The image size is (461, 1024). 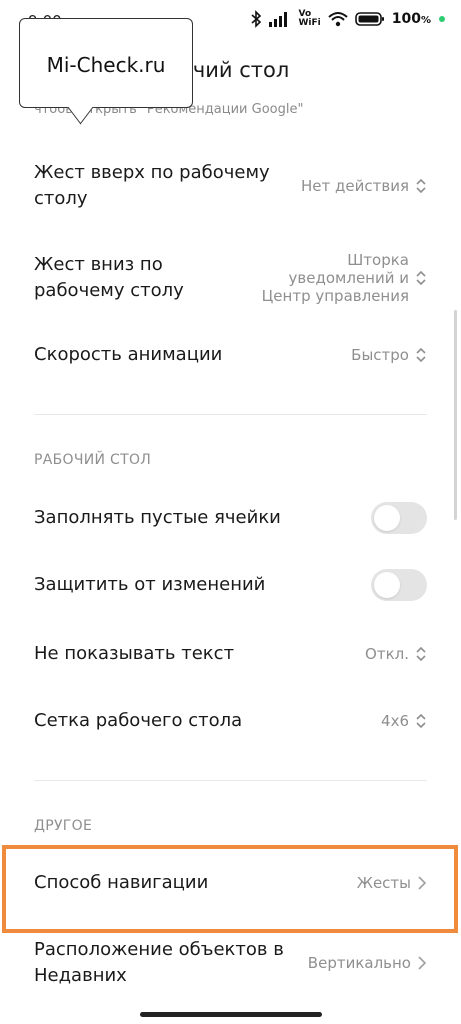 I want to click on vowifi-icon: Vo WiFi, so click(x=309, y=19).